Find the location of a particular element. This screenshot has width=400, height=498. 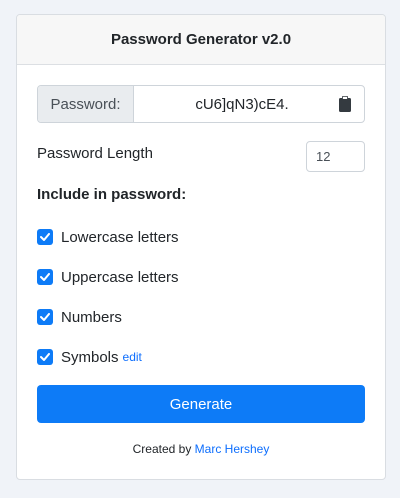

uppercase-checkbox is located at coordinates (45, 277).